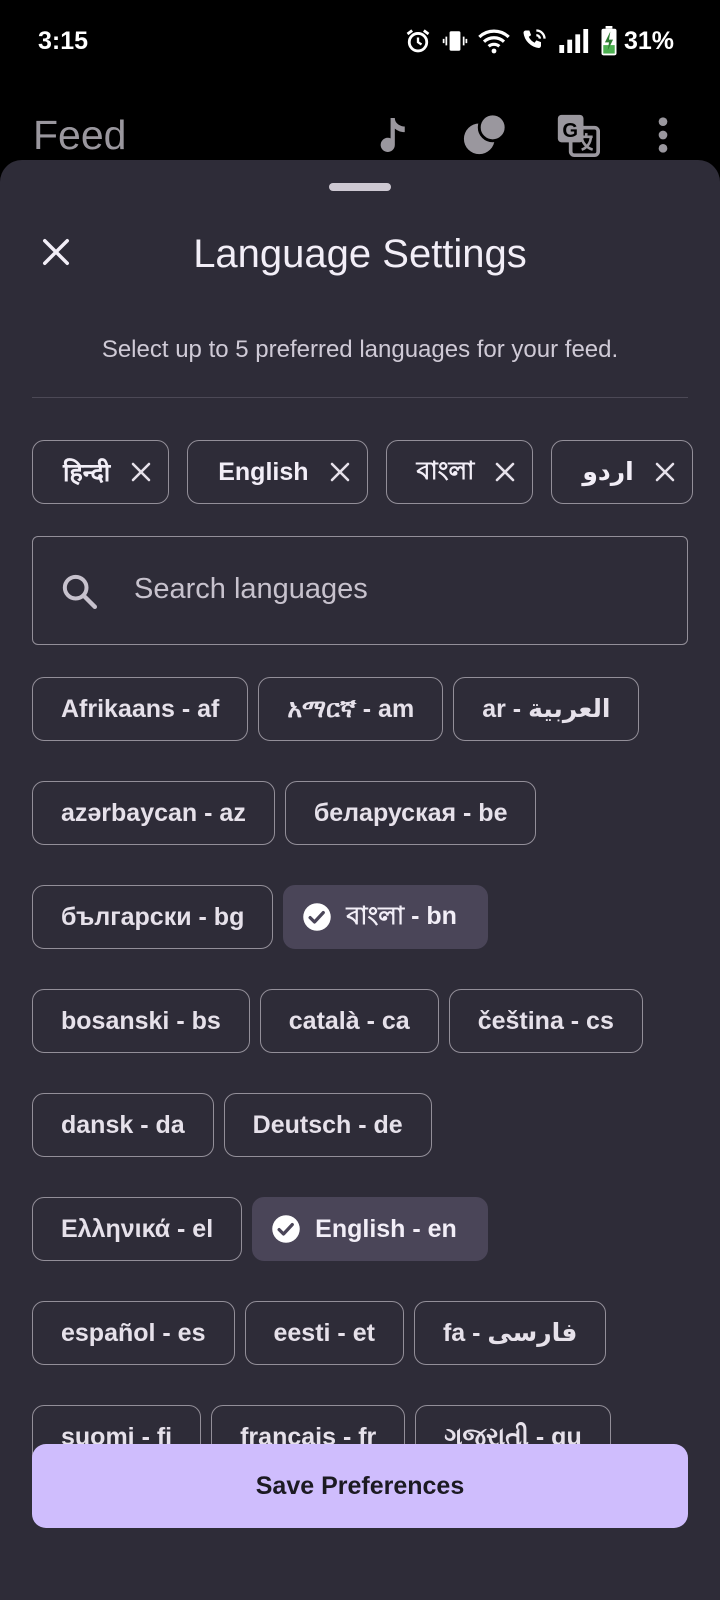  What do you see at coordinates (663, 135) in the screenshot?
I see `more-options-icon` at bounding box center [663, 135].